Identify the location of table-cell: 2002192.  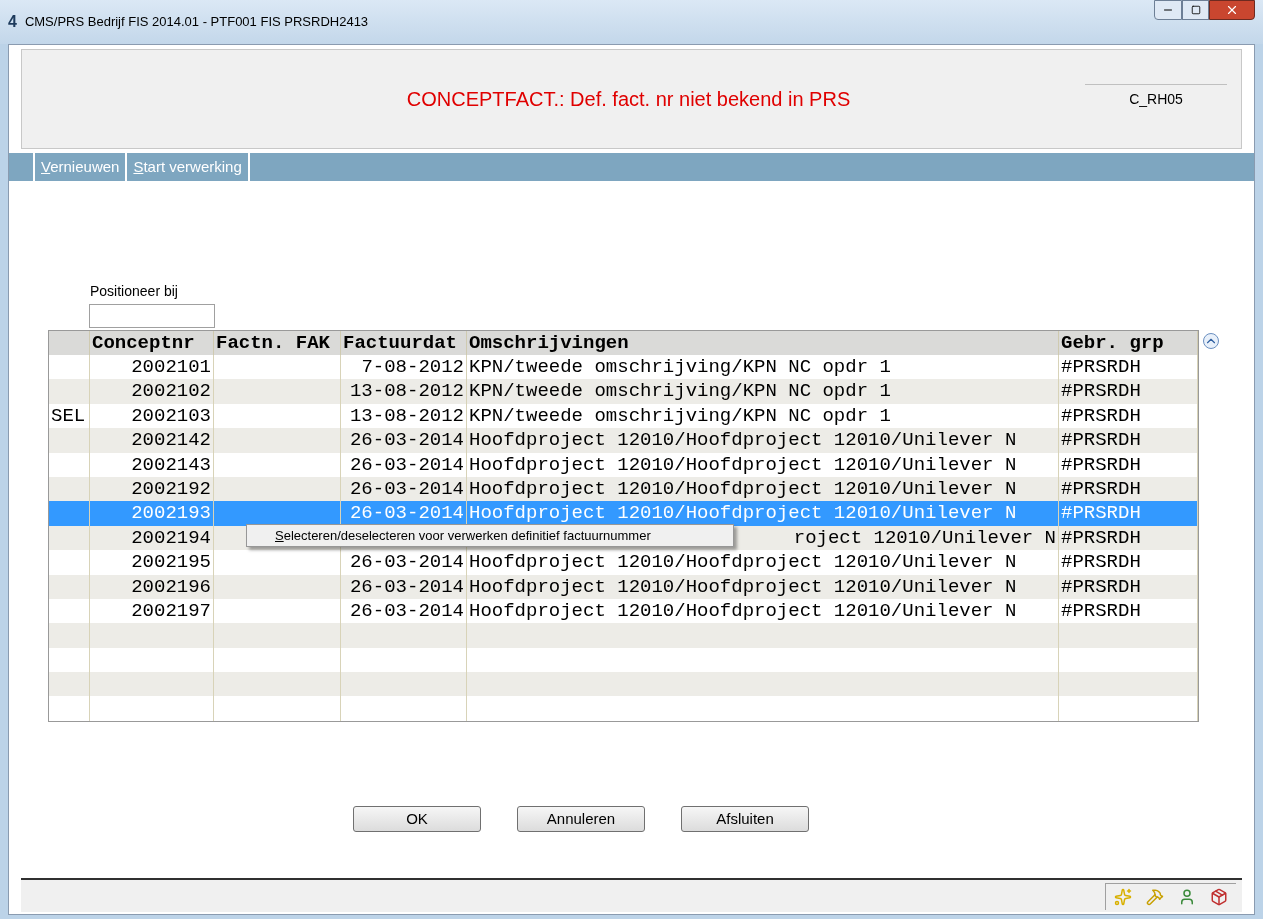
(171, 489).